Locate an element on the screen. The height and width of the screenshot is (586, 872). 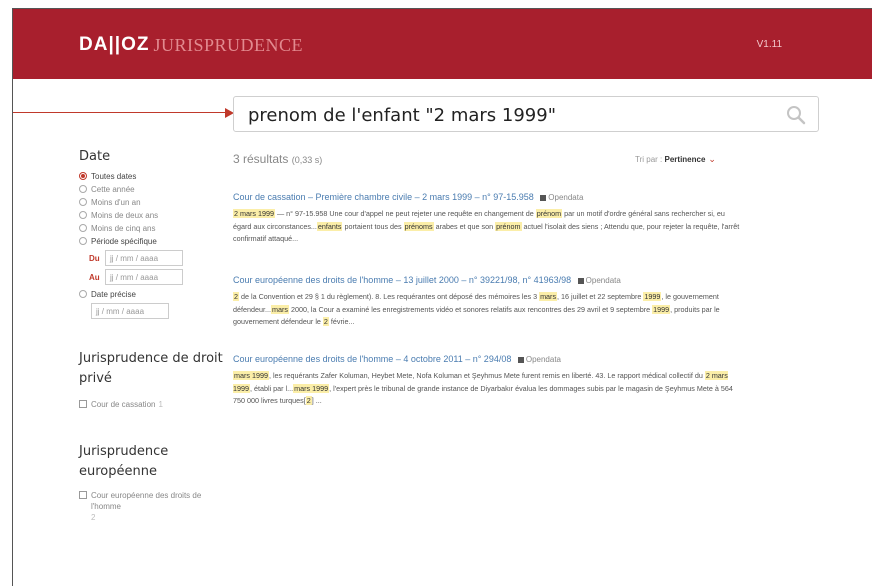
radio-label: Période spécifique is located at coordinates (124, 241).